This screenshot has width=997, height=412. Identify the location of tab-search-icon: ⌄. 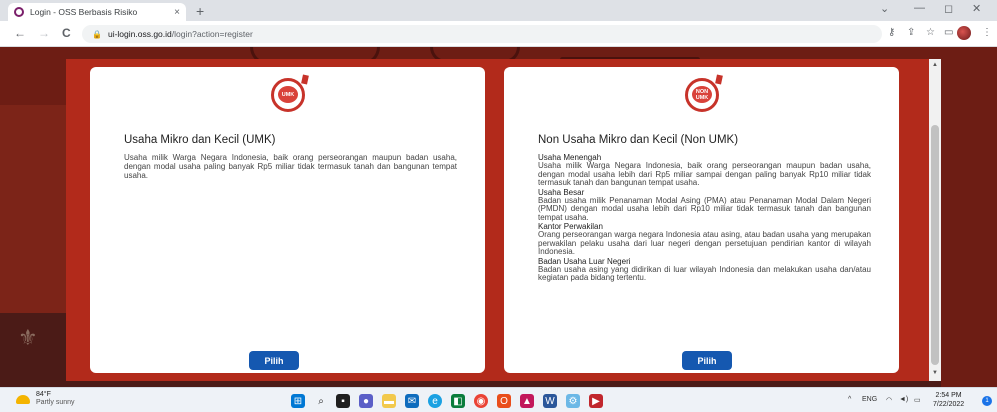
(884, 8).